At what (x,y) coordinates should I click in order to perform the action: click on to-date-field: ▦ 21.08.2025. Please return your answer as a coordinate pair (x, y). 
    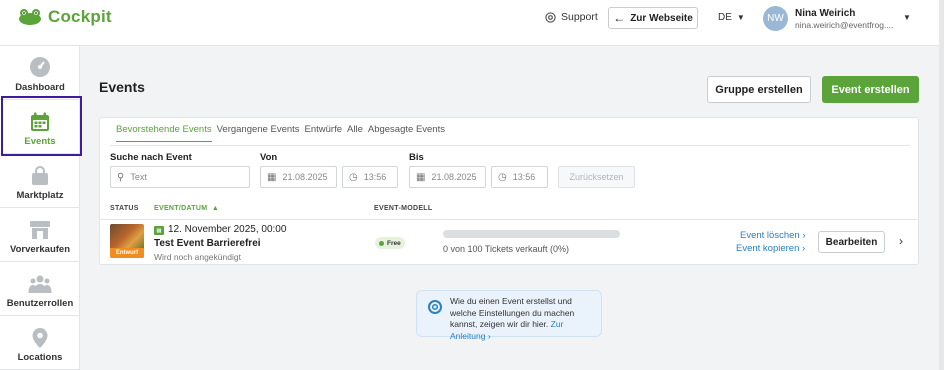
    Looking at the image, I should click on (447, 177).